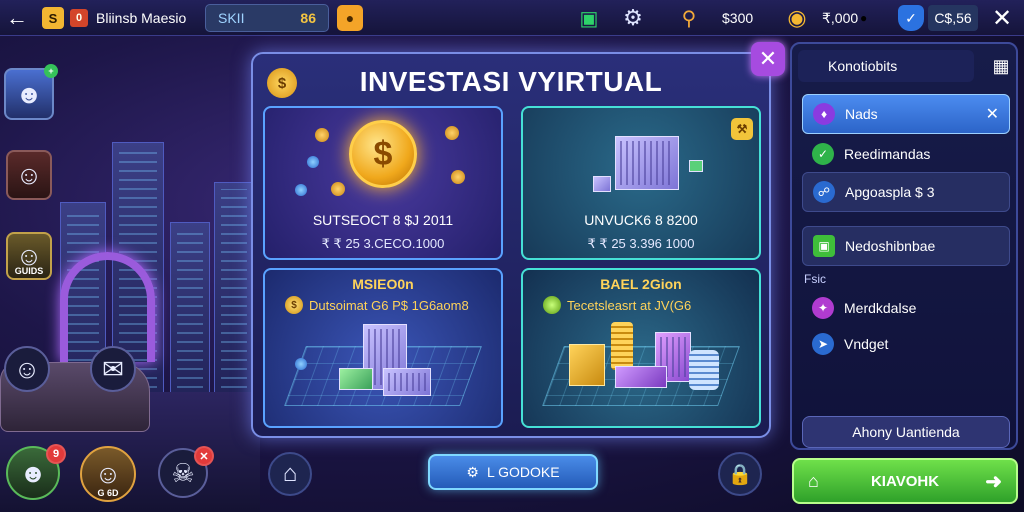 The height and width of the screenshot is (512, 1024). What do you see at coordinates (27, 369) in the screenshot?
I see `avatar-player-4: ☺` at bounding box center [27, 369].